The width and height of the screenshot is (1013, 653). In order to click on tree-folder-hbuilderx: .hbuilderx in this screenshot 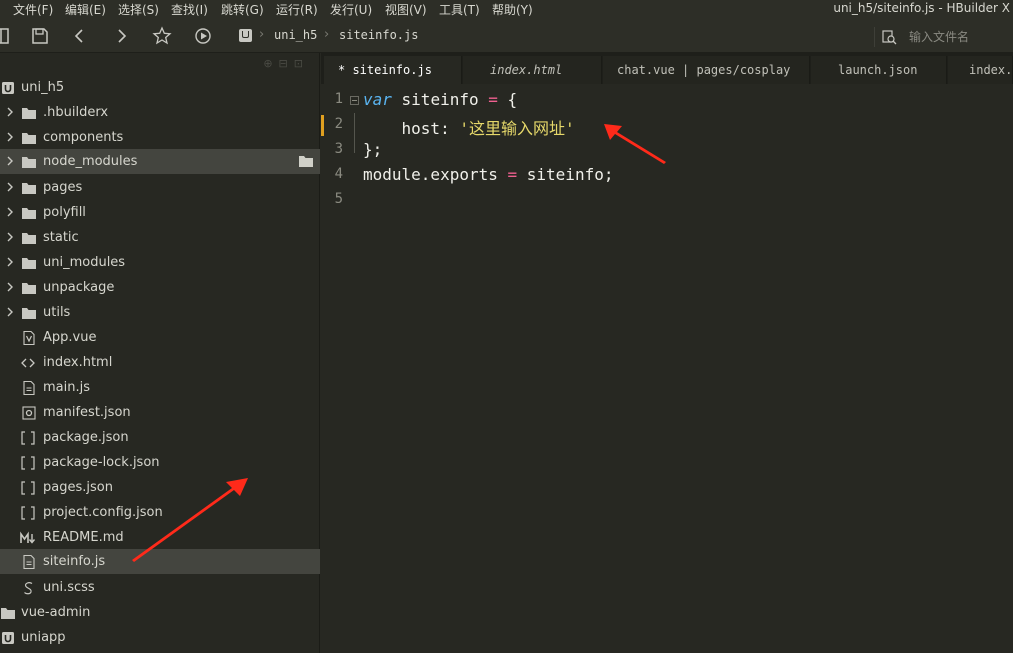, I will do `click(160, 112)`.